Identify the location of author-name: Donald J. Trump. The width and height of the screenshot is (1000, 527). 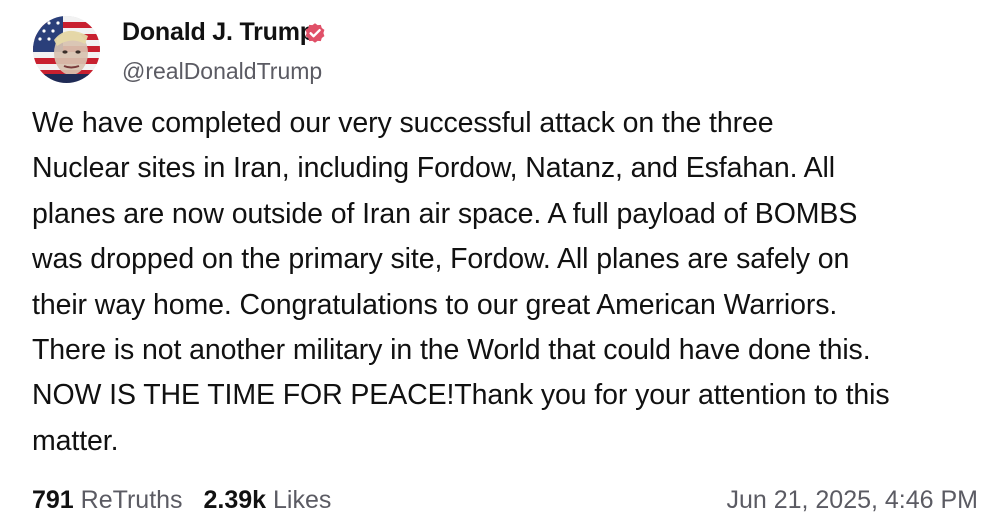
(218, 32).